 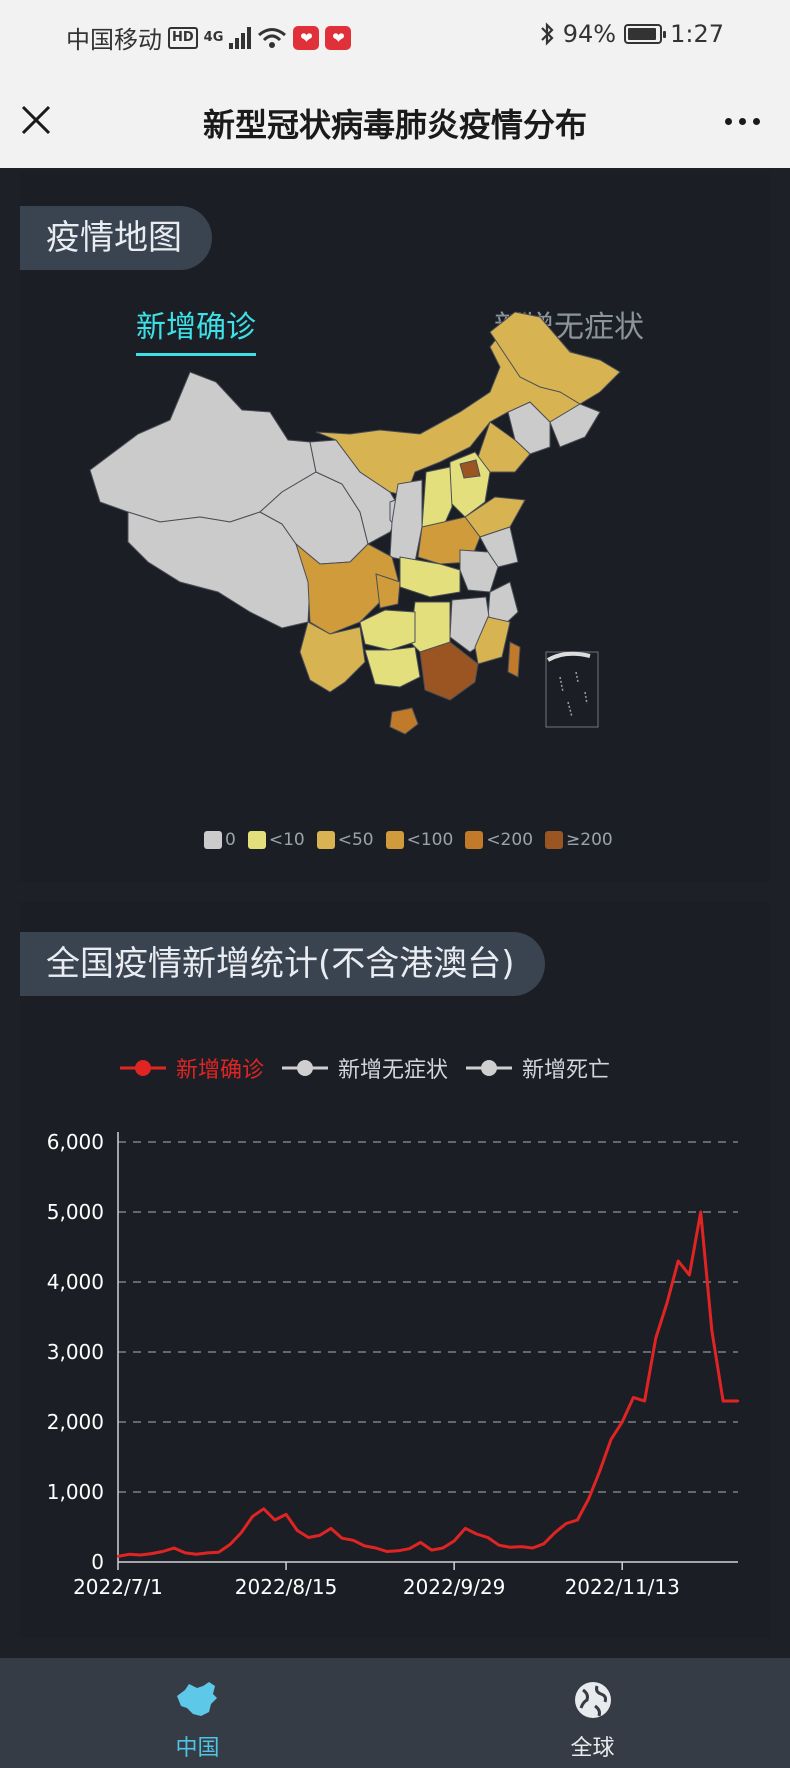 I want to click on y-tick-label: 6,000, so click(x=75, y=1142).